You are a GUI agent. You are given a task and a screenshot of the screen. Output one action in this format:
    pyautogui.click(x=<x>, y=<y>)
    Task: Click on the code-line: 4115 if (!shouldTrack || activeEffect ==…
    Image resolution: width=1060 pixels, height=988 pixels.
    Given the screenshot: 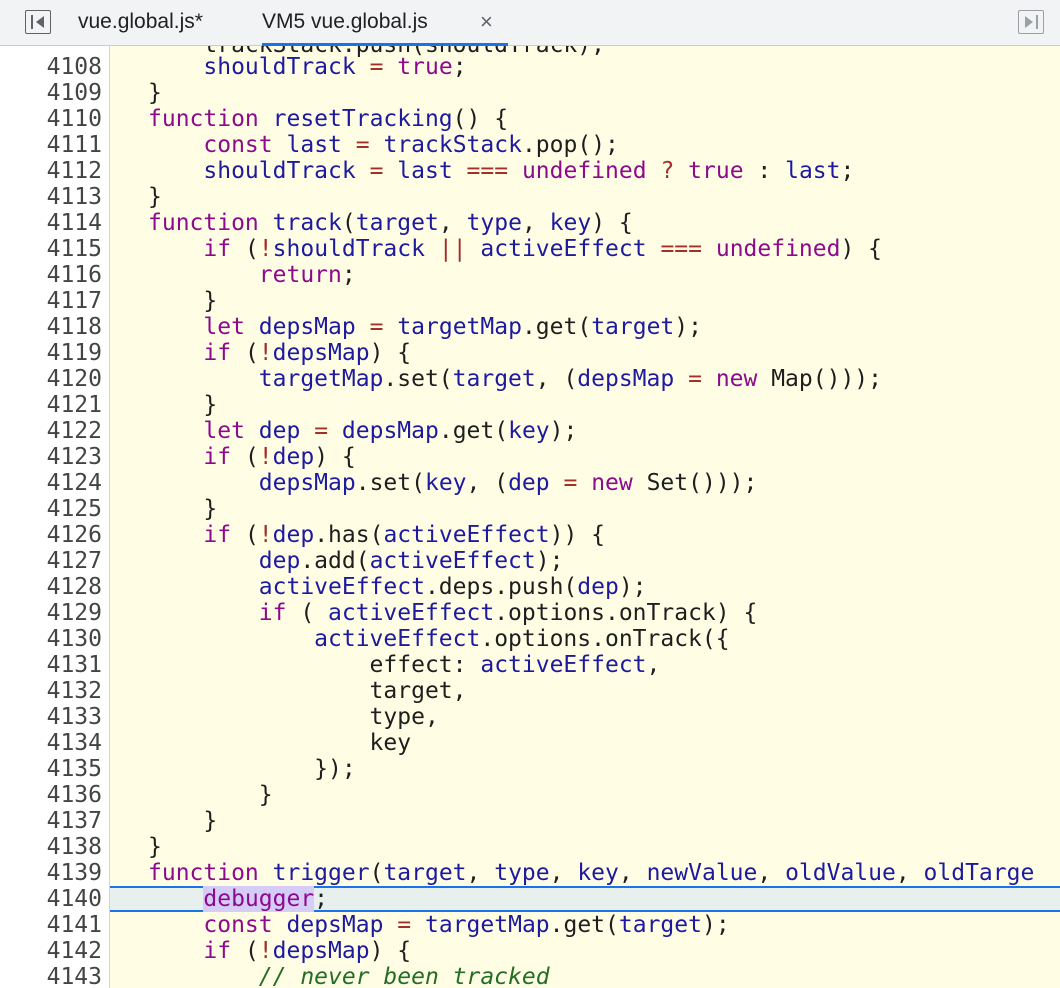 What is the action you would take?
    pyautogui.click(x=530, y=249)
    